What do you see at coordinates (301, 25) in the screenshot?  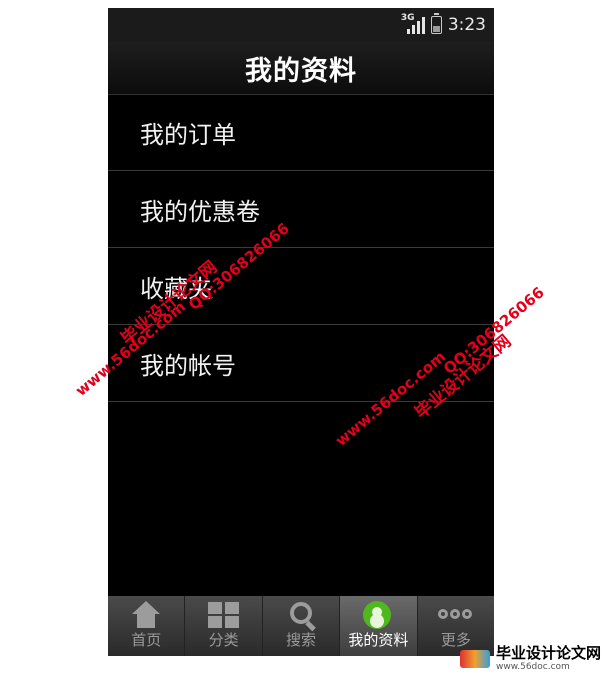 I see `status-bar: 3G 3:23` at bounding box center [301, 25].